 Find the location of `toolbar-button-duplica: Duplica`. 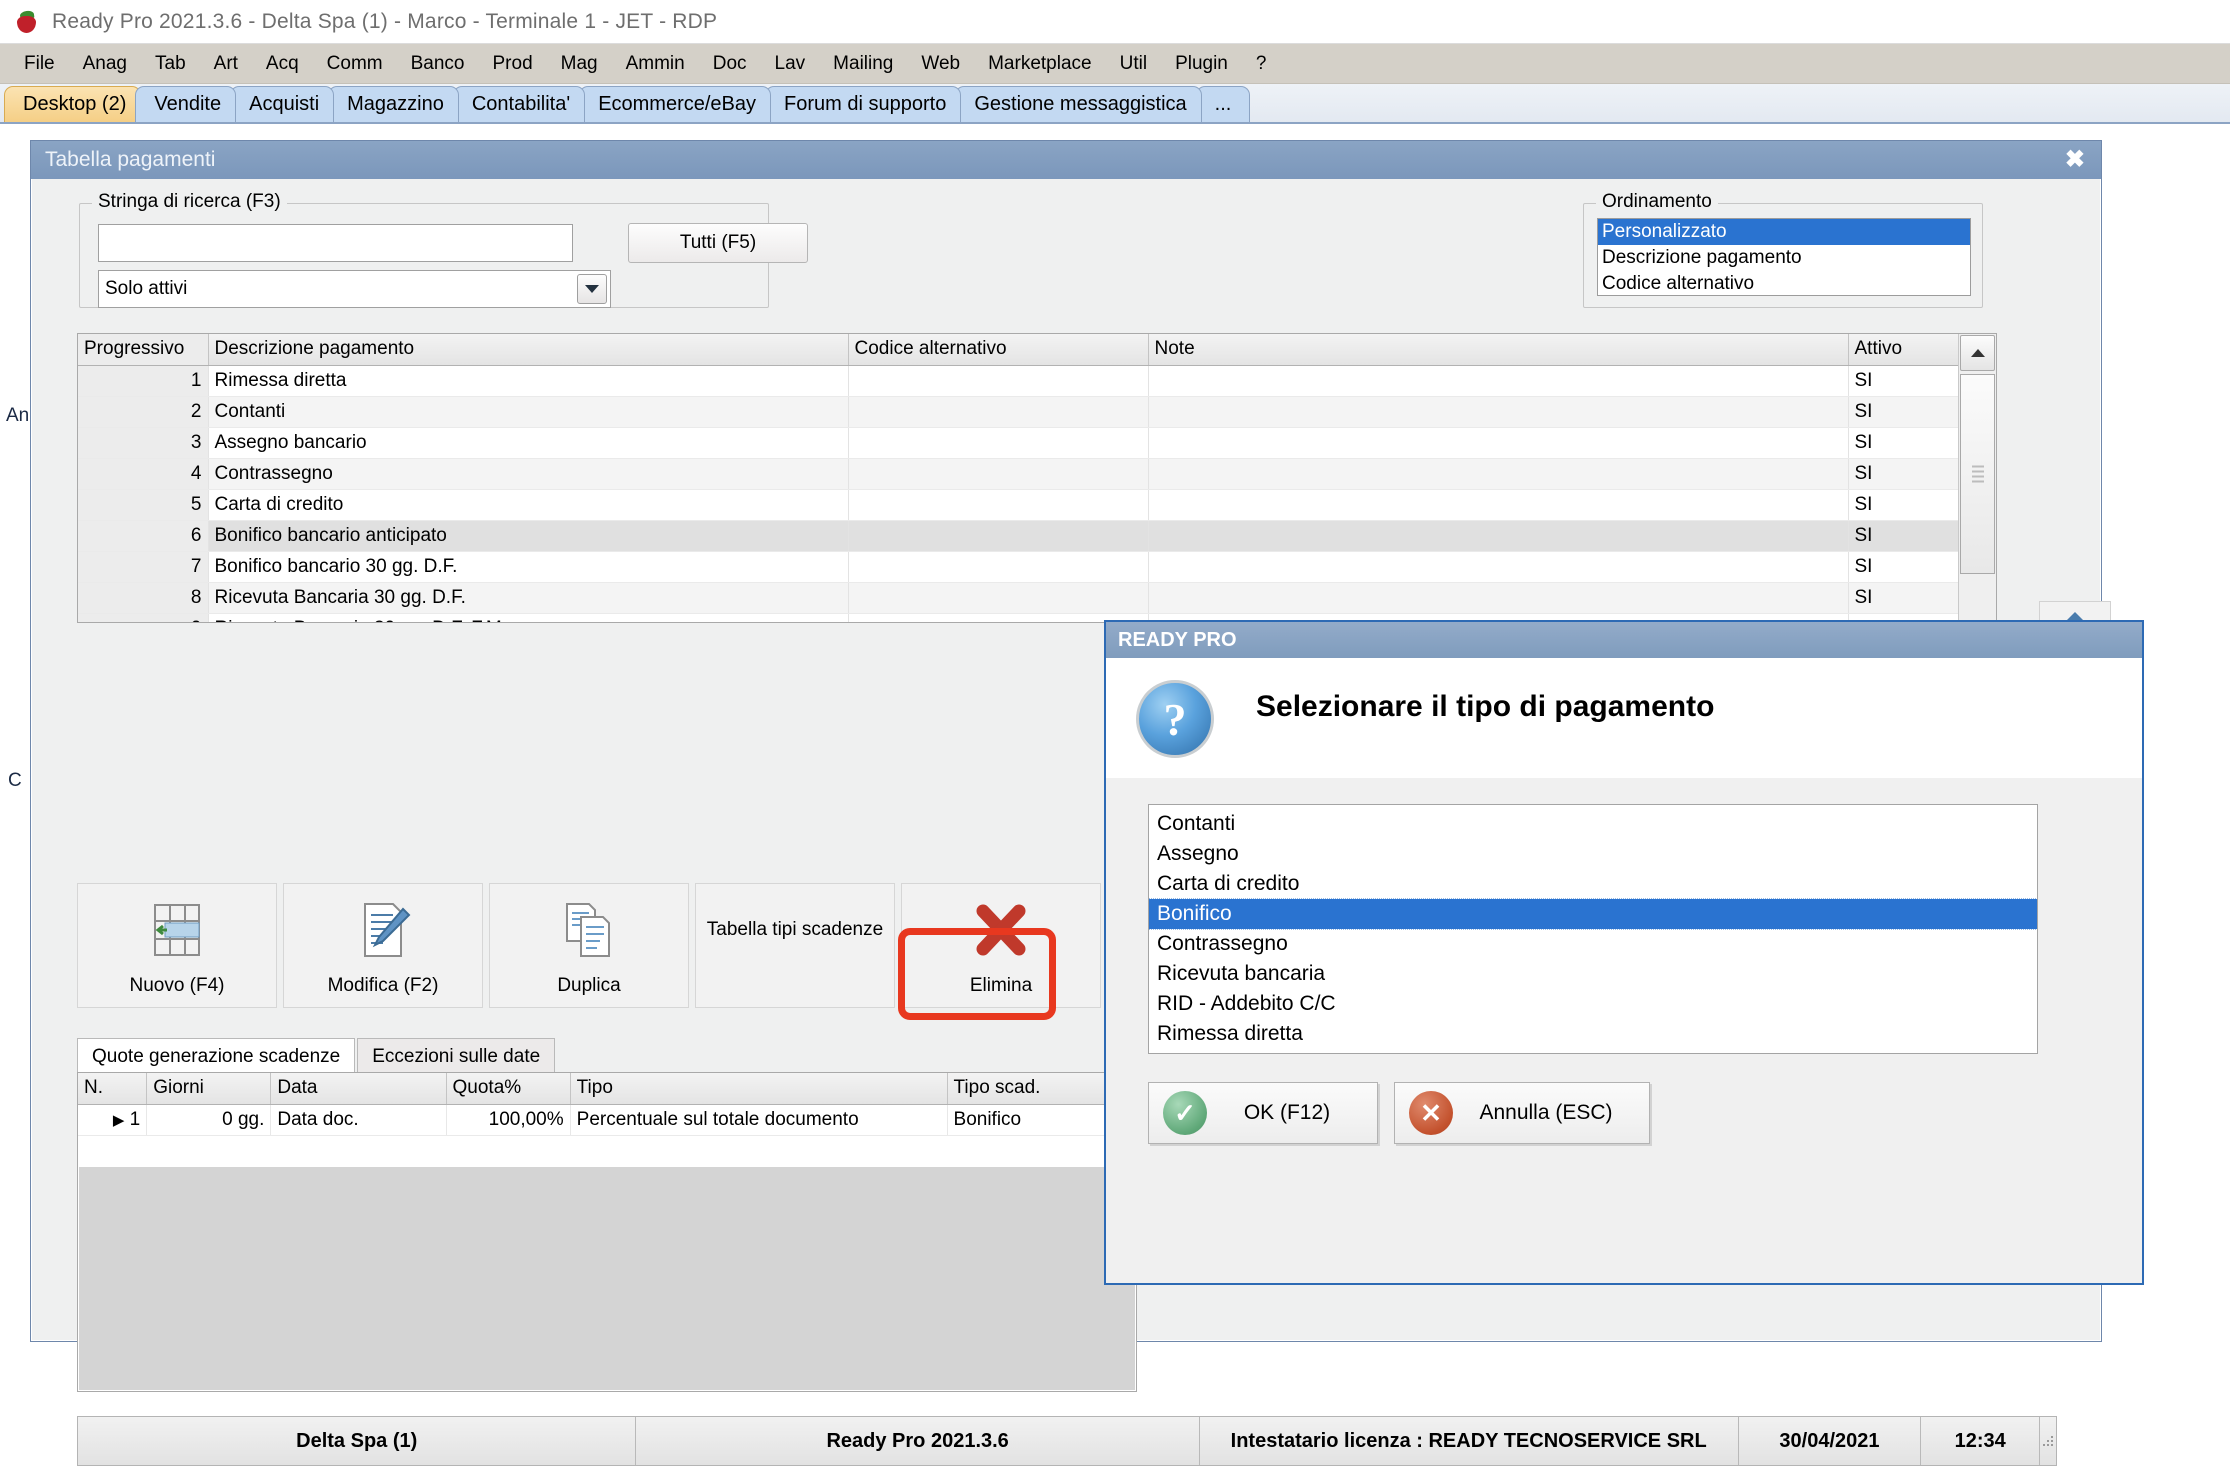

toolbar-button-duplica: Duplica is located at coordinates (589, 945).